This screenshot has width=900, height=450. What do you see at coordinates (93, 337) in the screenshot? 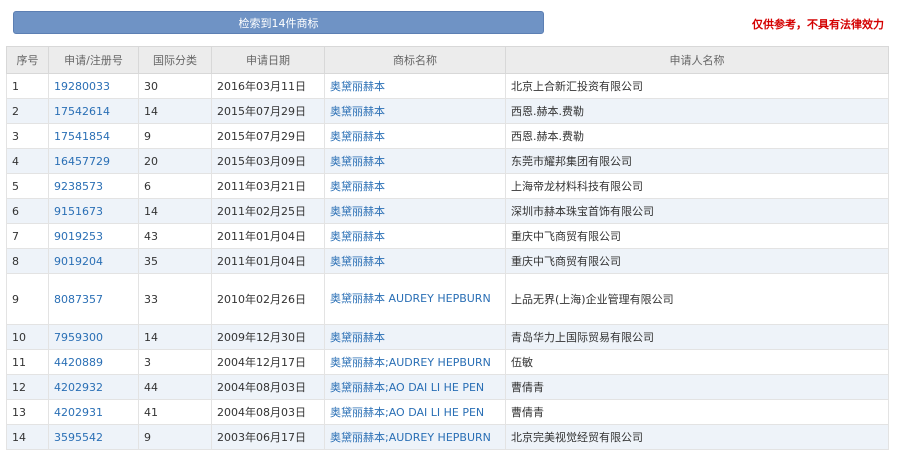
I see `cell-reg-no: 7959300` at bounding box center [93, 337].